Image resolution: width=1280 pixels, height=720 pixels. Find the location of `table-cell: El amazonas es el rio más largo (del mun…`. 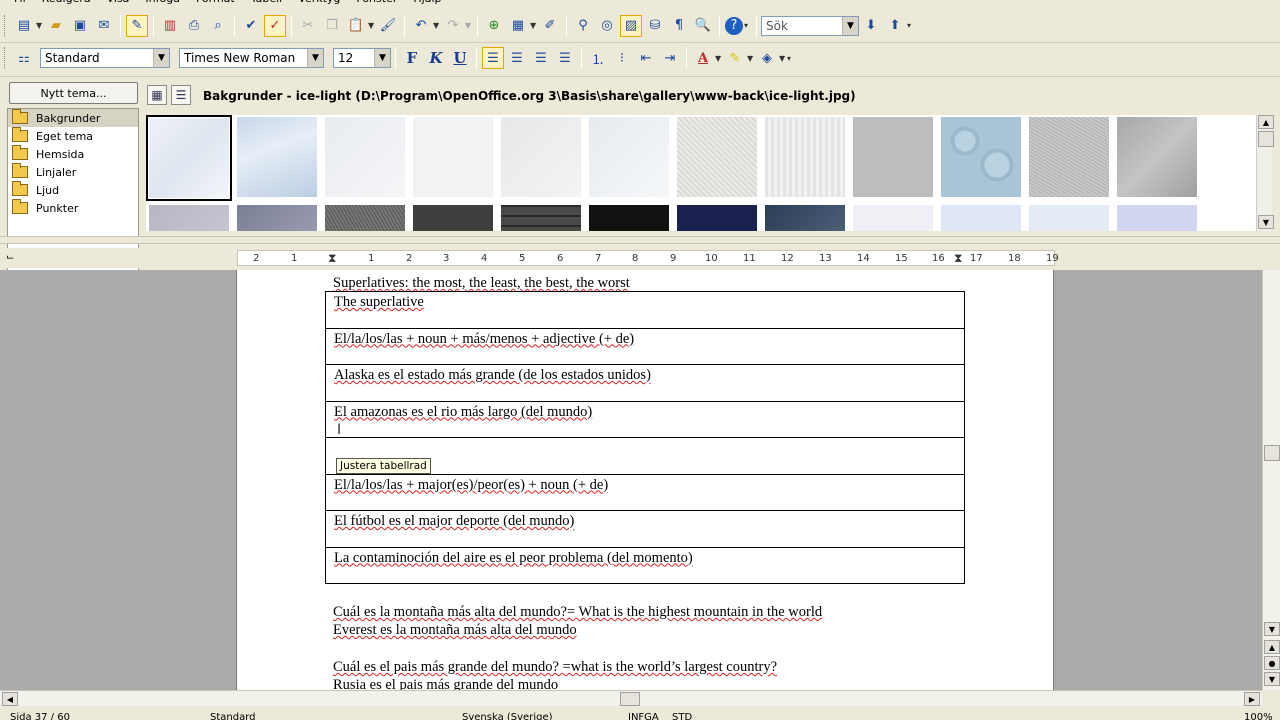

table-cell: El amazonas es el rio más largo (del mun… is located at coordinates (645, 419).